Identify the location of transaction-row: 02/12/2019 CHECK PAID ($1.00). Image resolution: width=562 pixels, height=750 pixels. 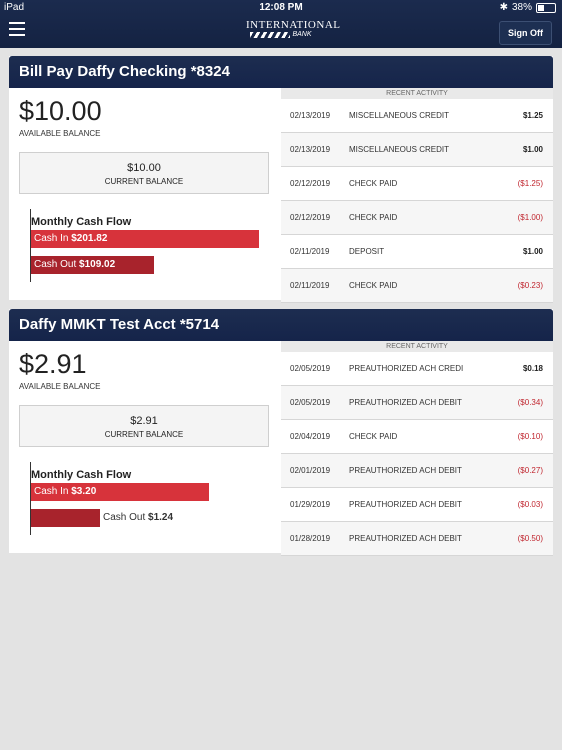
(417, 218).